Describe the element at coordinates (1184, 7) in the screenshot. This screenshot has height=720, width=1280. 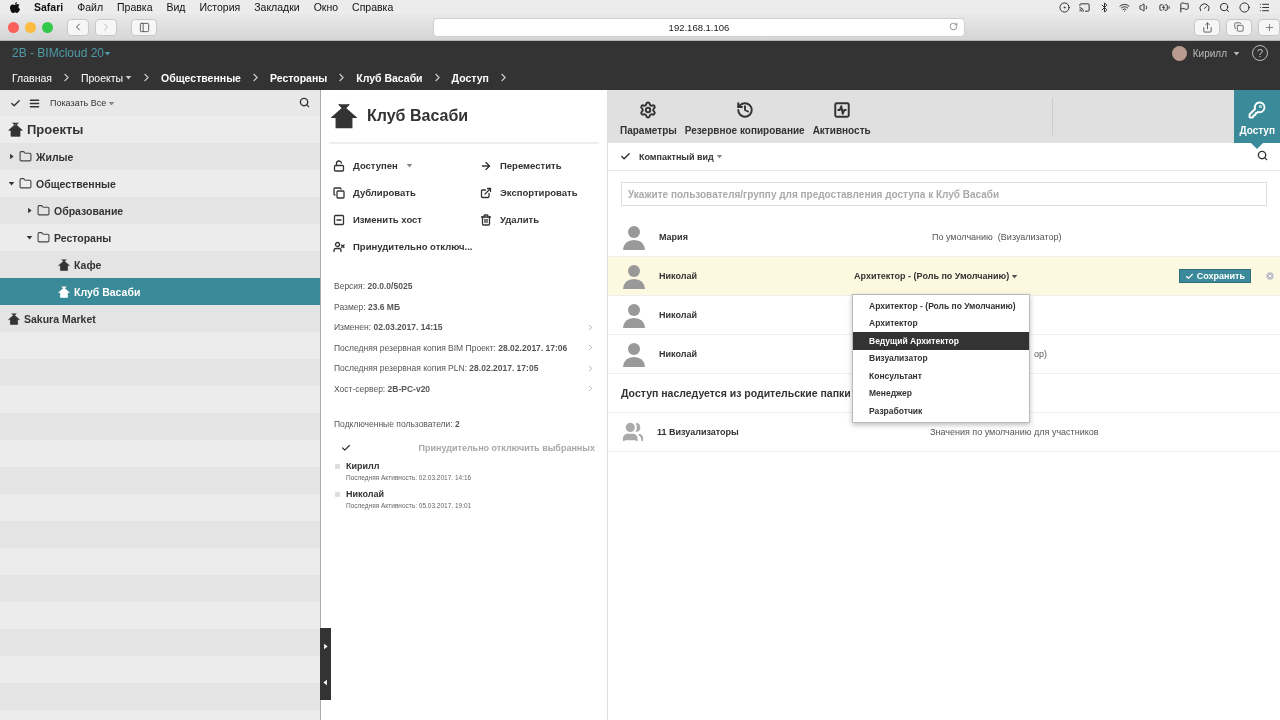
I see `flag-icon` at that location.